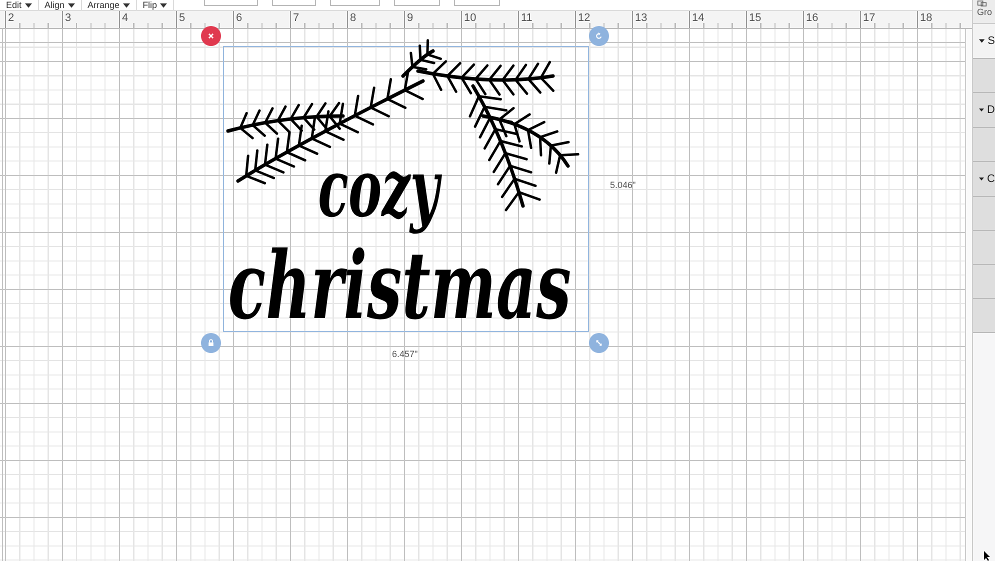  Describe the element at coordinates (641, 18) in the screenshot. I see `ruler-number: 13` at that location.